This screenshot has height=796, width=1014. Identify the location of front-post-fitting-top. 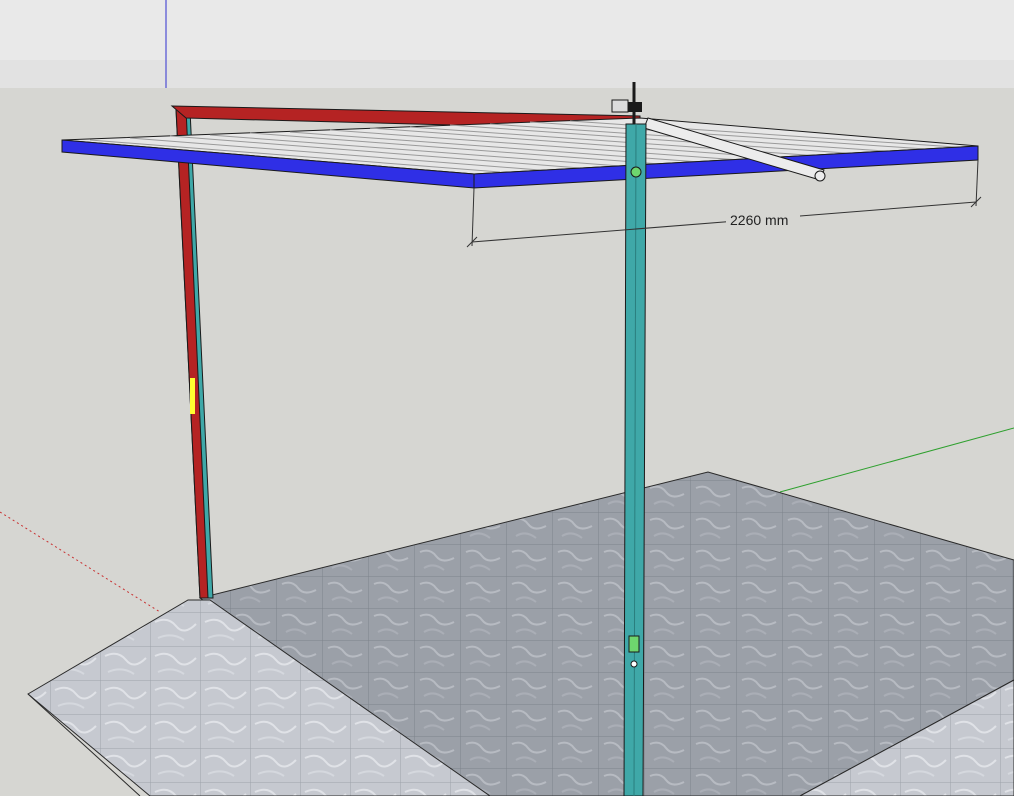
(636, 172).